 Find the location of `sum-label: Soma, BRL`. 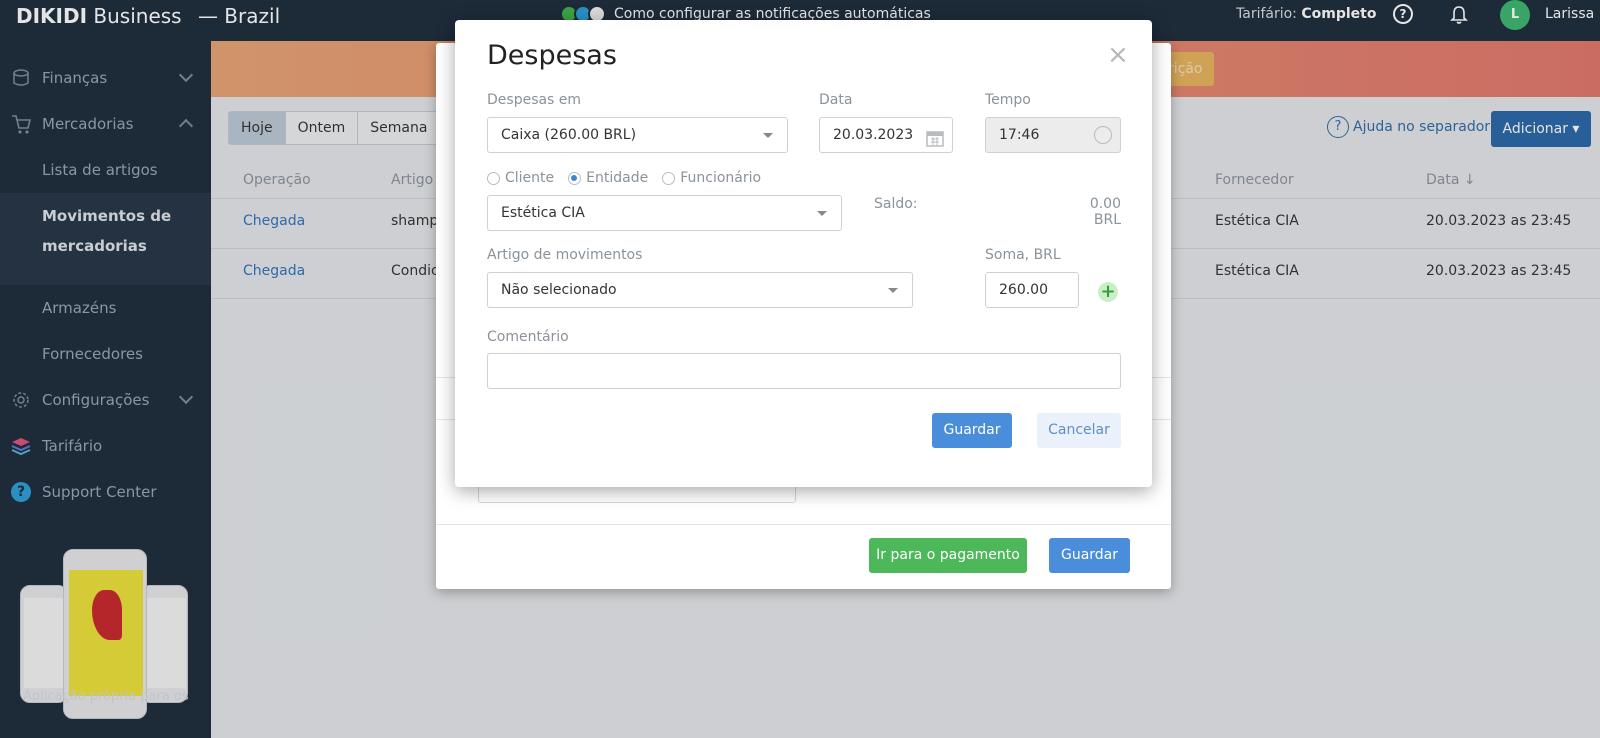

sum-label: Soma, BRL is located at coordinates (1023, 255).